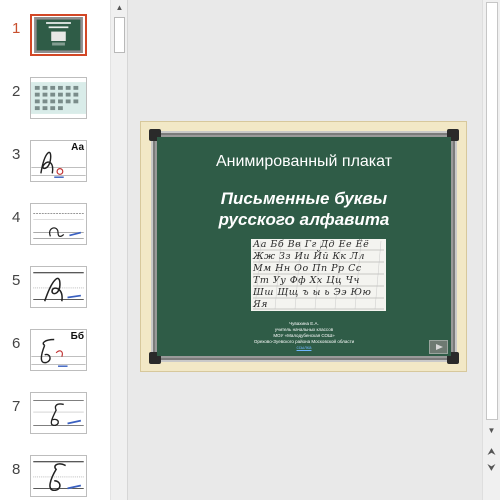 The height and width of the screenshot is (500, 500). I want to click on slide-number: 4, so click(16, 217).